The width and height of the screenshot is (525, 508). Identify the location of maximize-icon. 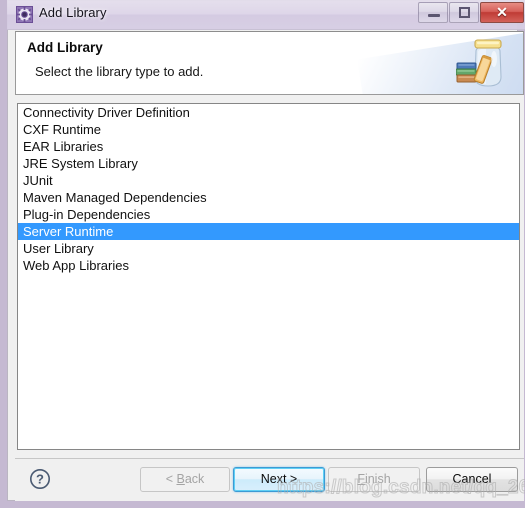
(464, 12).